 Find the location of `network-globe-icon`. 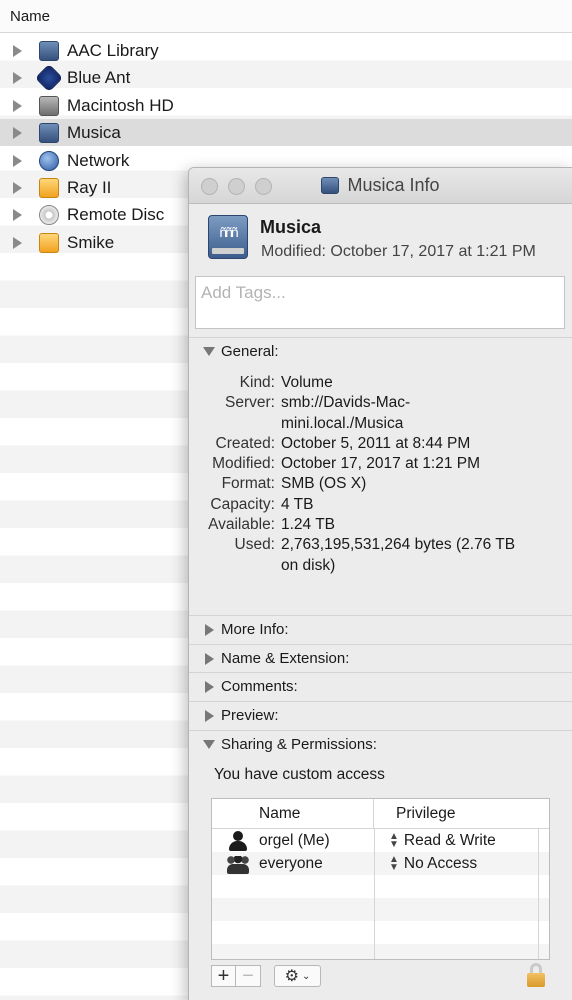

network-globe-icon is located at coordinates (49, 160).